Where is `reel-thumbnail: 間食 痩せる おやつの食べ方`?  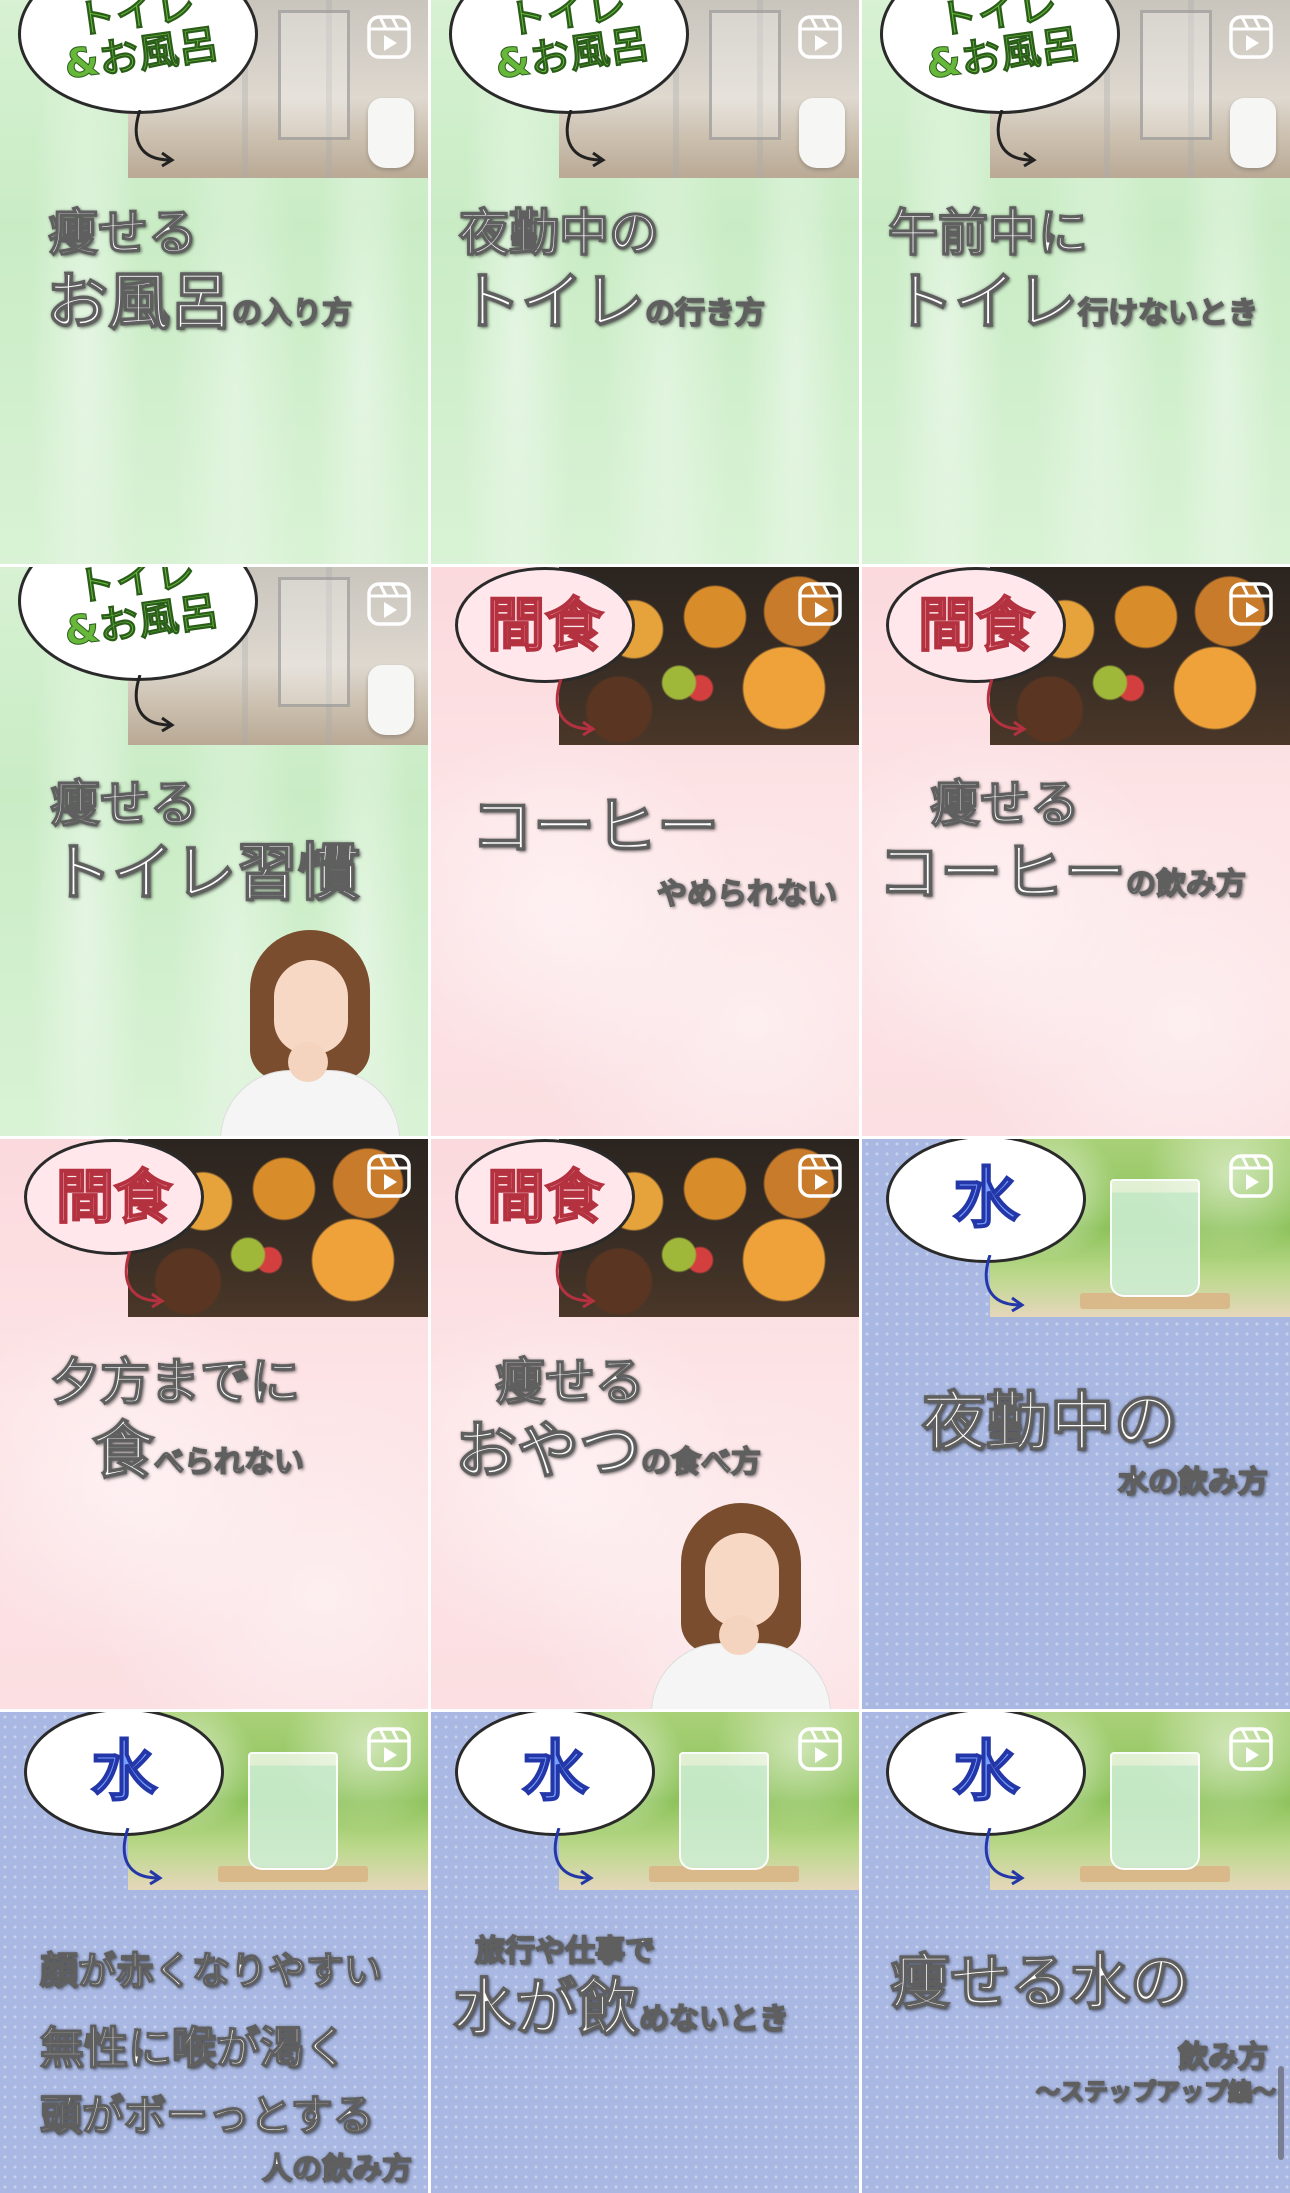 reel-thumbnail: 間食 痩せる おやつの食べ方 is located at coordinates (645, 1424).